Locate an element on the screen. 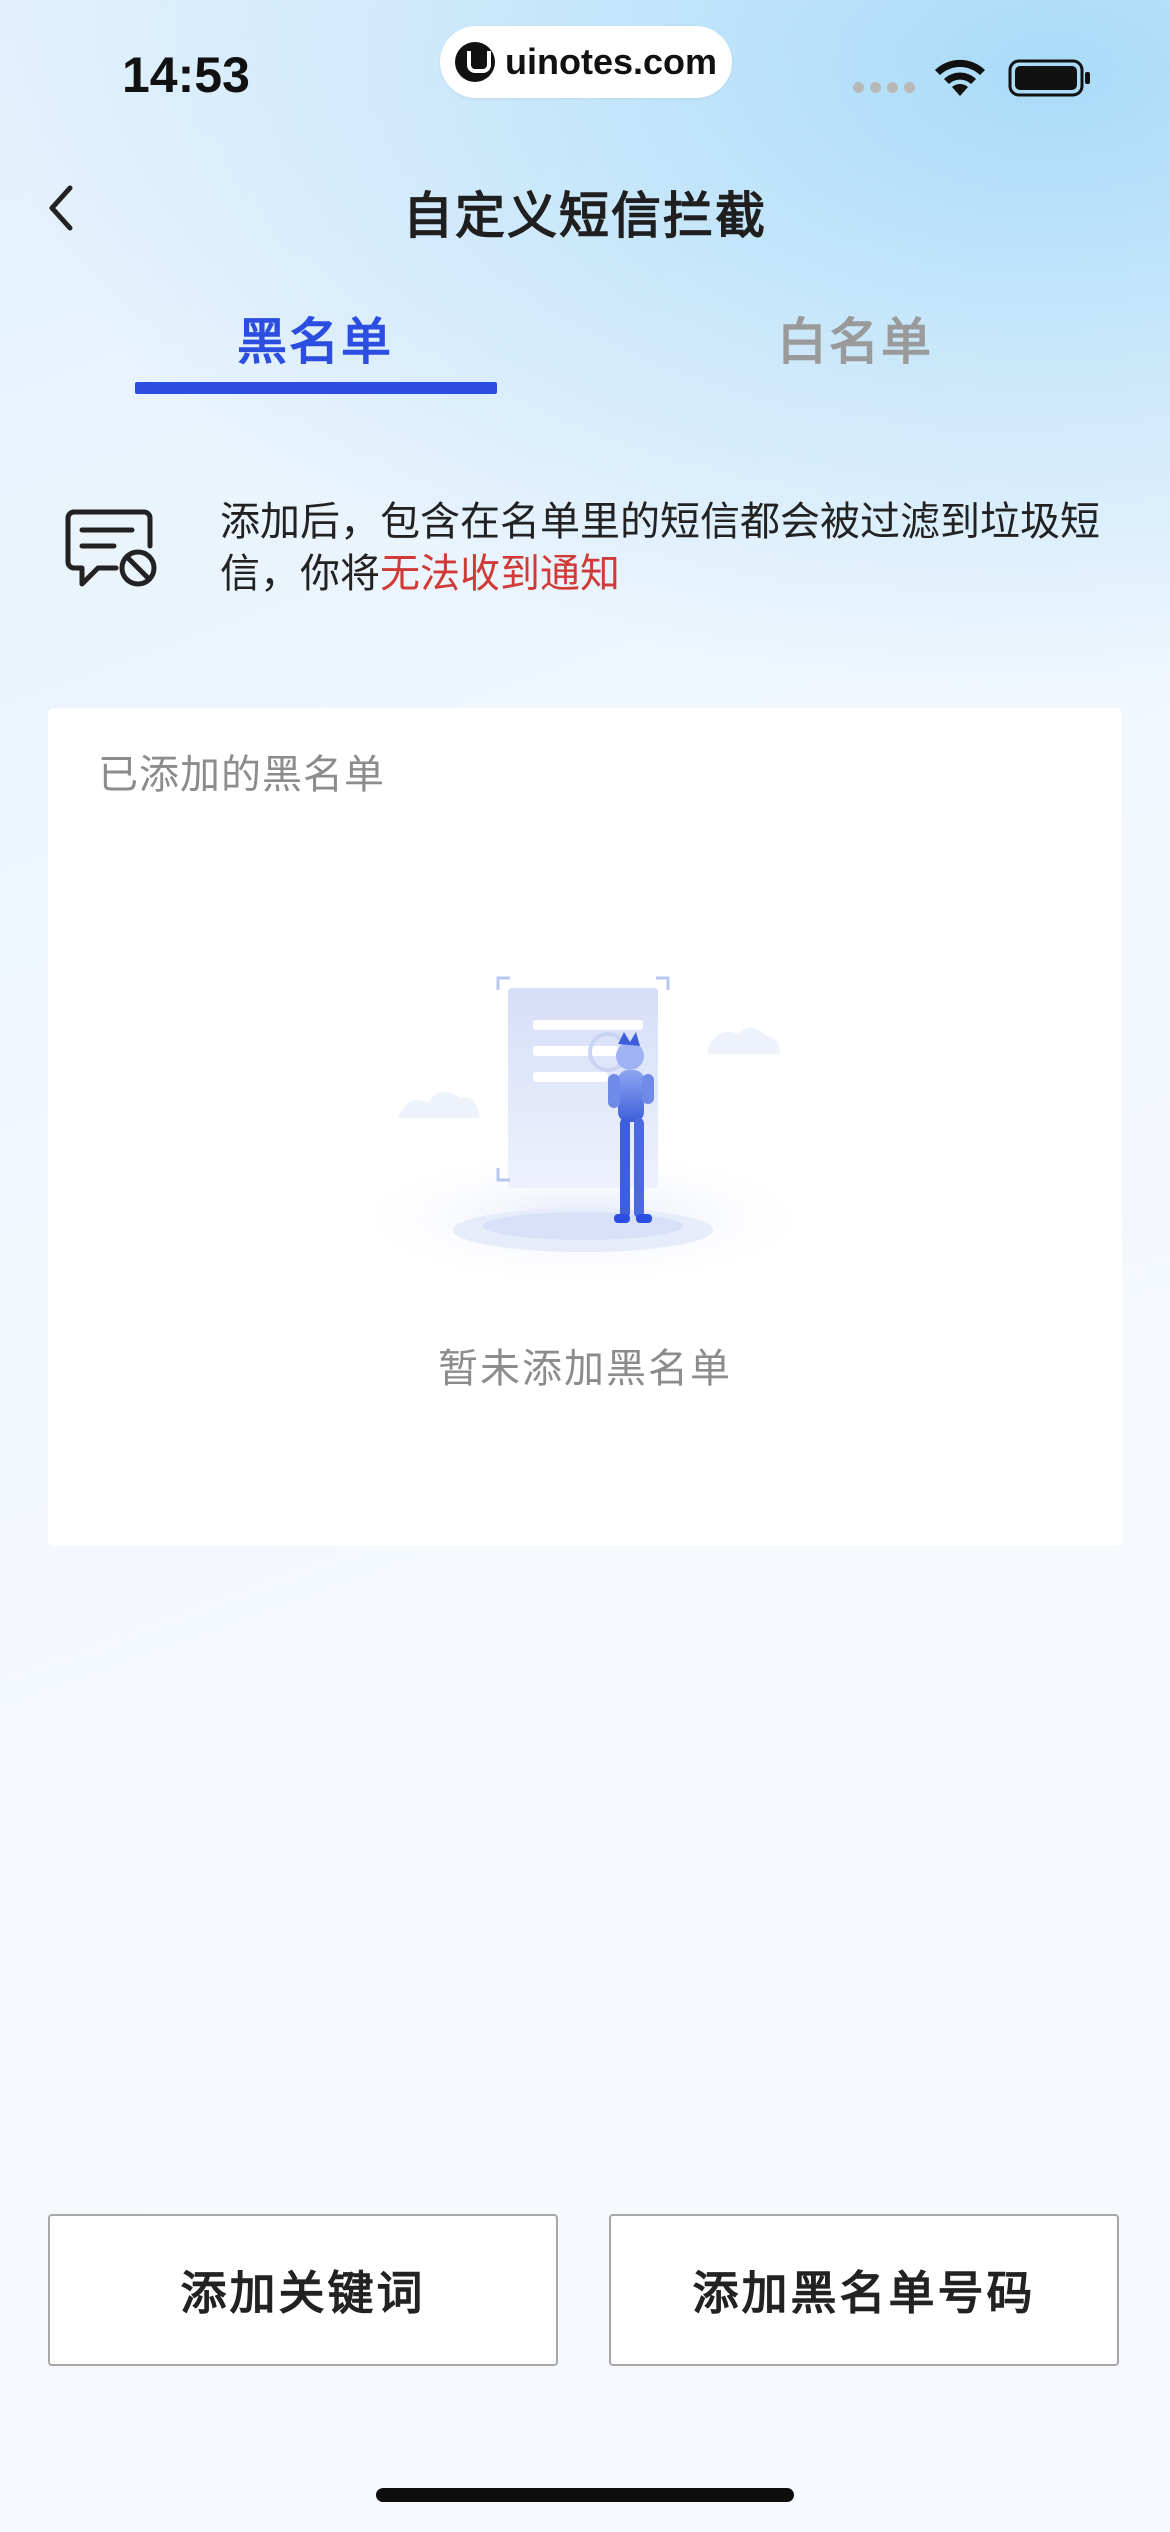 The height and width of the screenshot is (2532, 1170). notice-text: 添加后，包含在名单里的短信都会被过滤到垃圾短信，你将无法收到通知 is located at coordinates (680, 548).